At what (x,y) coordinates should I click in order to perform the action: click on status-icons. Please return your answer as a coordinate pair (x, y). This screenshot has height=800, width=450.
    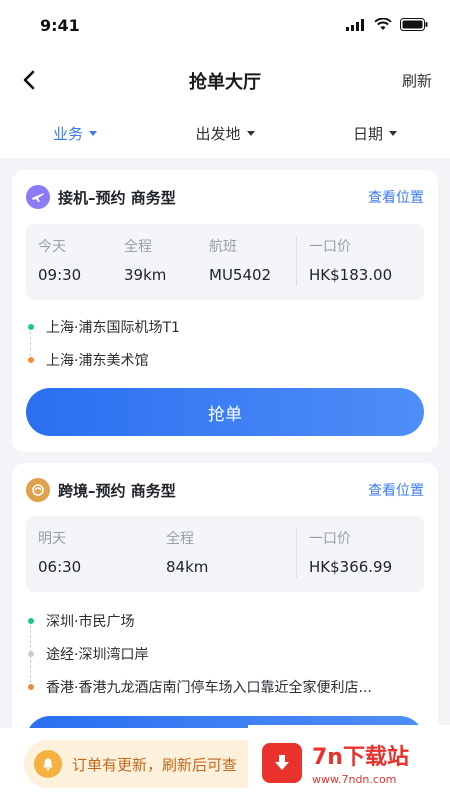
    Looking at the image, I should click on (387, 24).